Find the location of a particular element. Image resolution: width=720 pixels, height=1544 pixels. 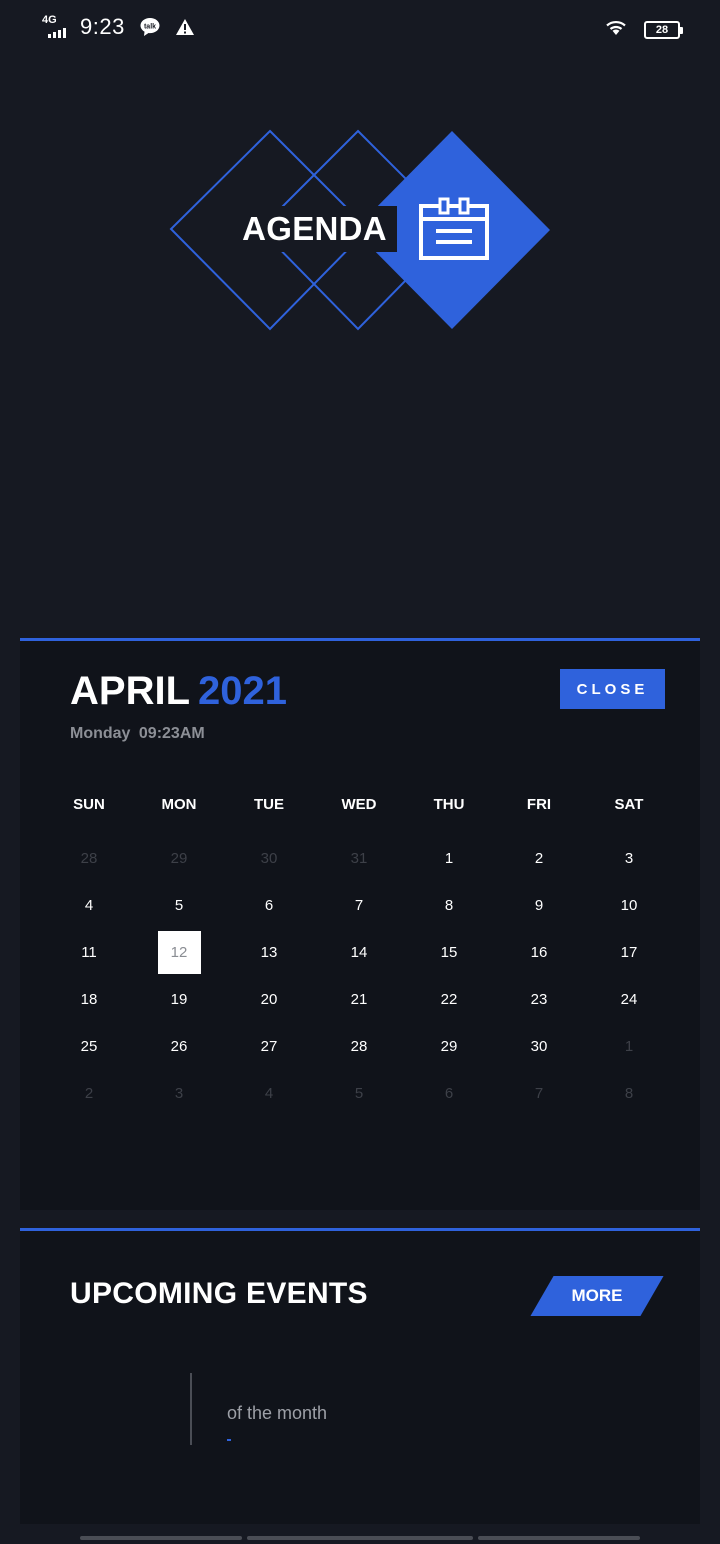

calendar-week-row: 4 5 6 7 8 9 10 is located at coordinates (359, 905).